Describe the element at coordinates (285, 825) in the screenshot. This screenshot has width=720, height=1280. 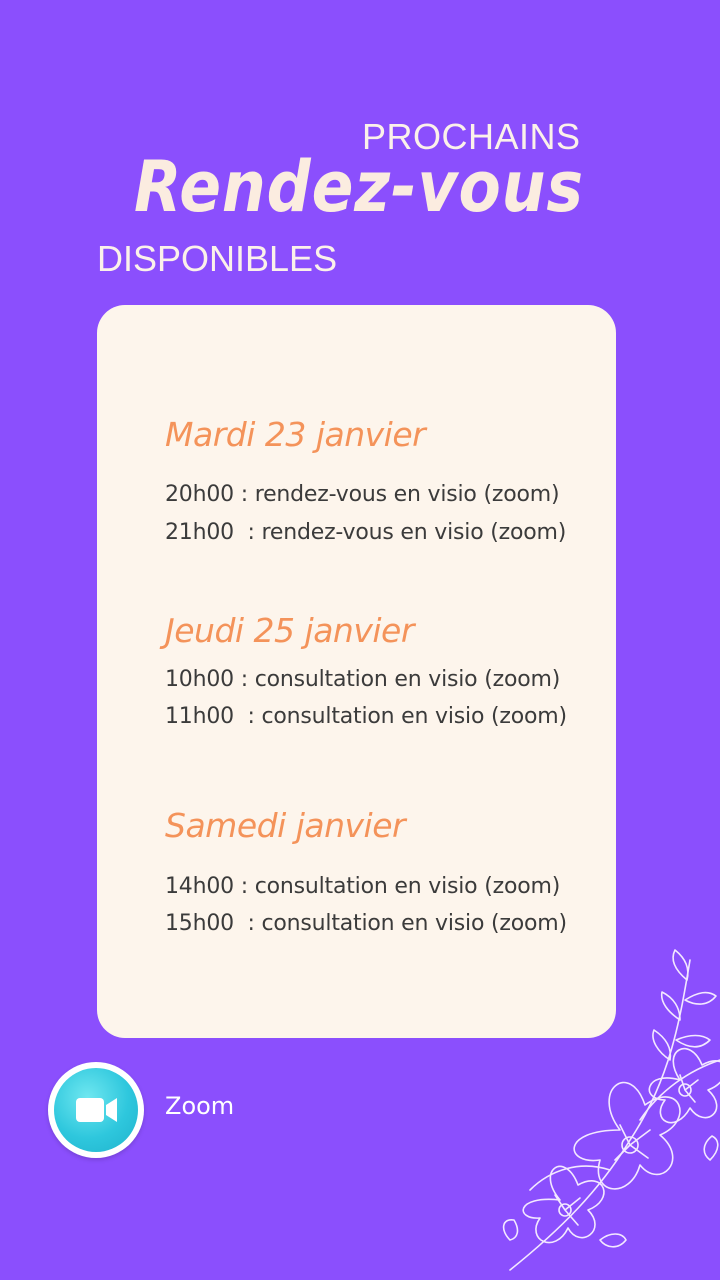
I see `day-heading: Samedi janvier` at that location.